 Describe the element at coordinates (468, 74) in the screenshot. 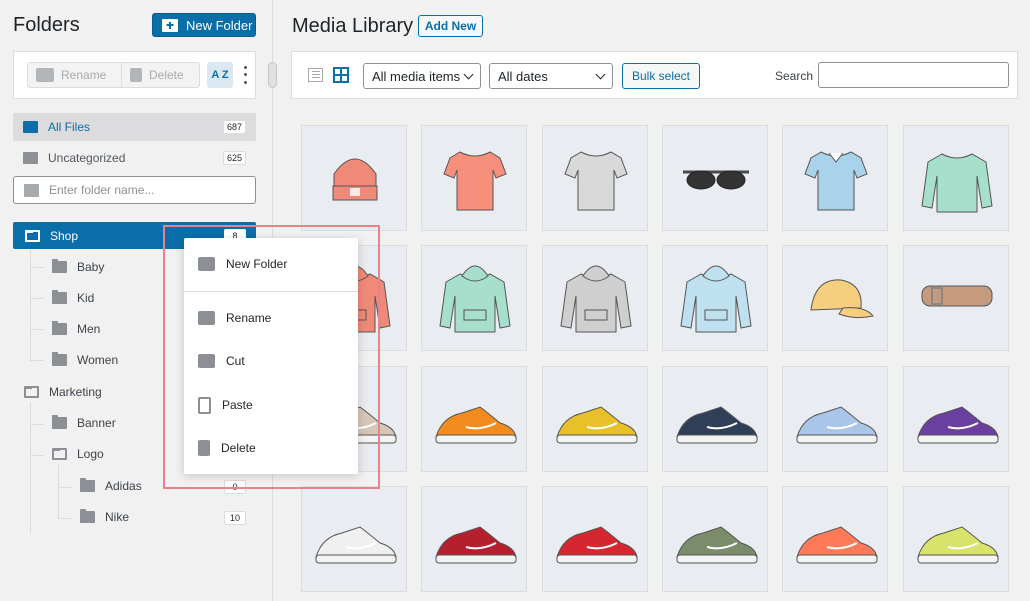

I see `chevron-down-icon` at that location.